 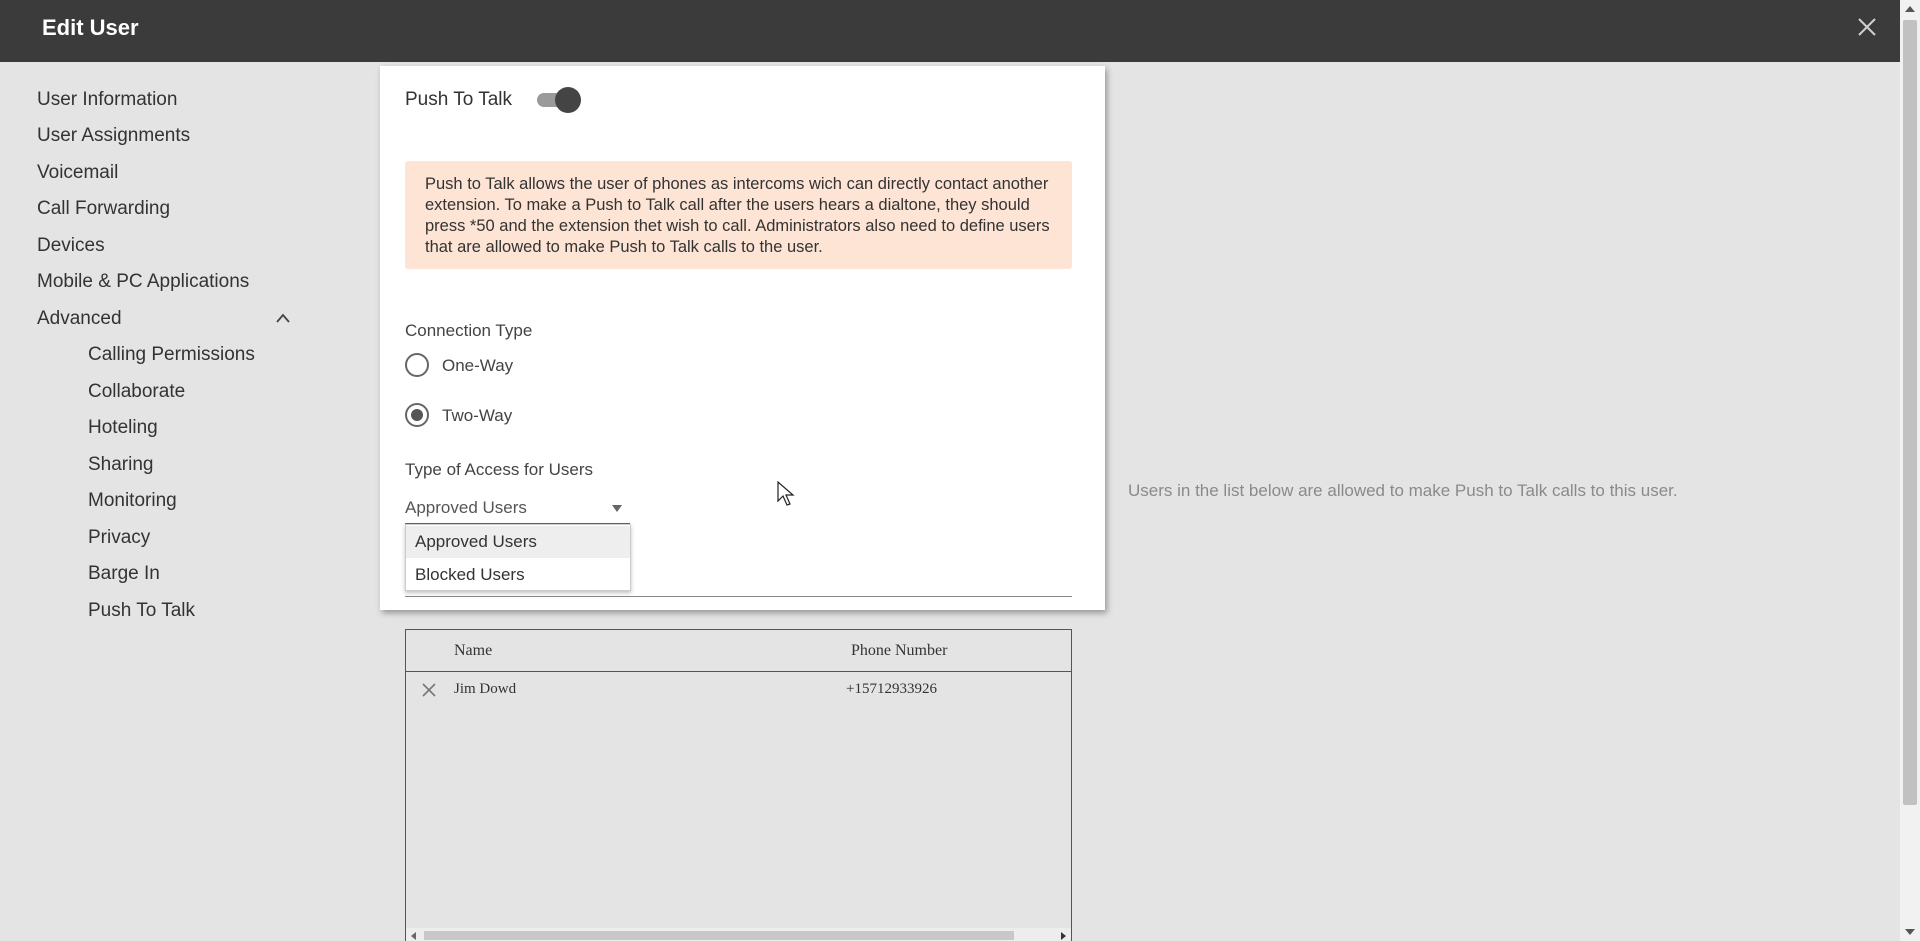 What do you see at coordinates (477, 366) in the screenshot?
I see `radio-one-way-label: One-Way` at bounding box center [477, 366].